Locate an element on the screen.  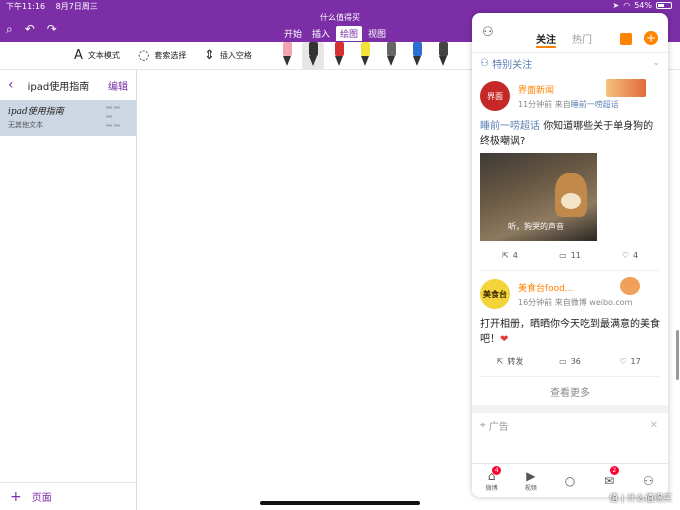
chevron-down-icon: ⌄ is located at coordinates (656, 63).